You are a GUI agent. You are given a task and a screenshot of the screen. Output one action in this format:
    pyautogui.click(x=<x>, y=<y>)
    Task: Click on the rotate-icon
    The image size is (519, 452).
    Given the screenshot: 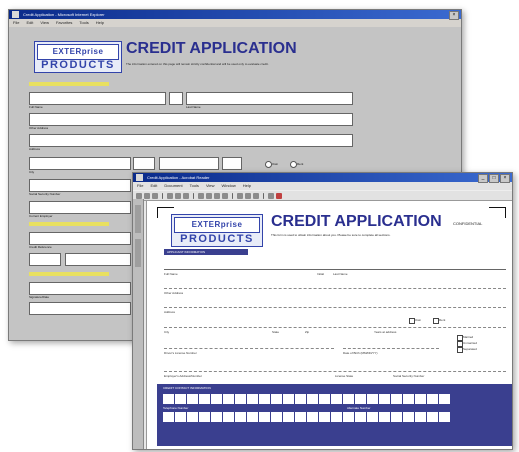 What is the action you would take?
    pyautogui.click(x=256, y=195)
    